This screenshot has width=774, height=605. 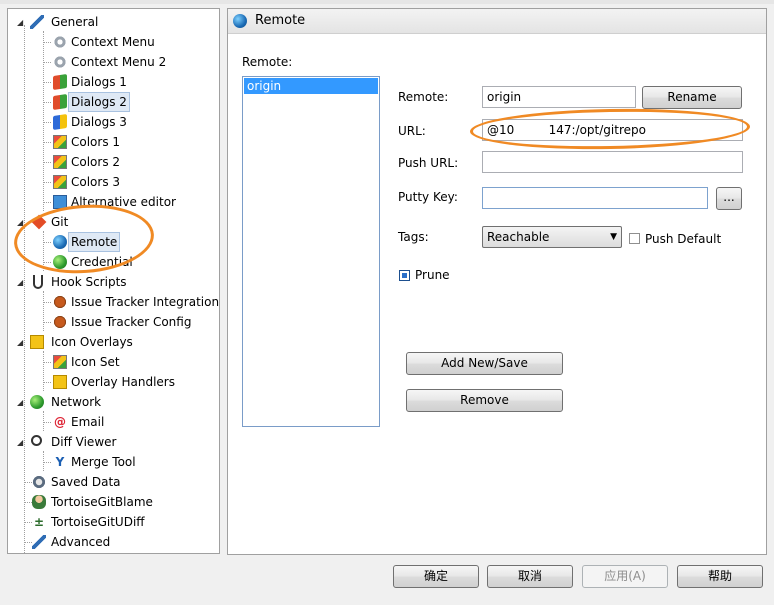 What do you see at coordinates (113, 22) in the screenshot?
I see `tree-item-general: ◢ General` at bounding box center [113, 22].